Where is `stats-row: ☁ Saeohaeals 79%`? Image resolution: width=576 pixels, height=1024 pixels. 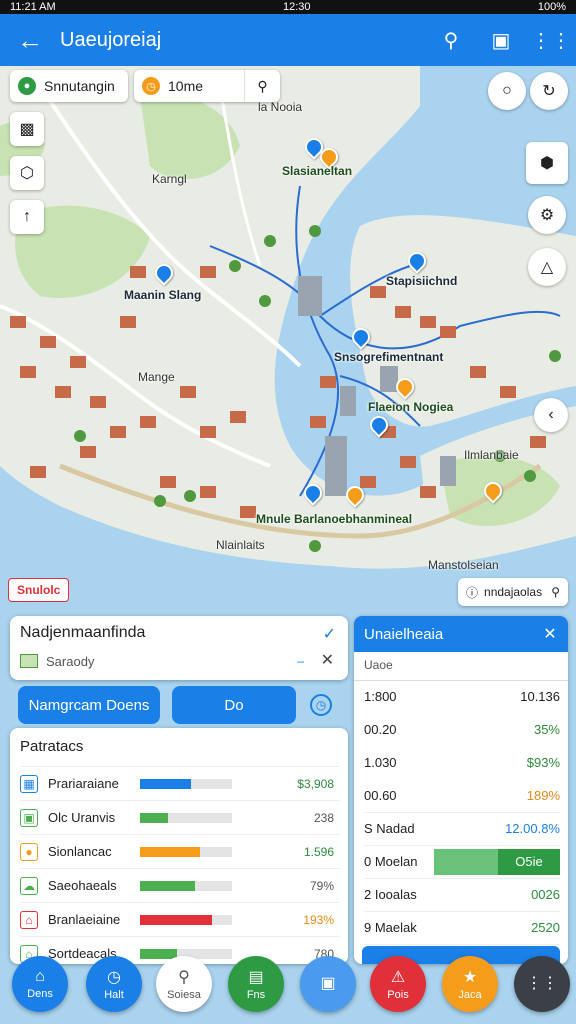 stats-row: ☁ Saeohaeals 79% is located at coordinates (180, 885).